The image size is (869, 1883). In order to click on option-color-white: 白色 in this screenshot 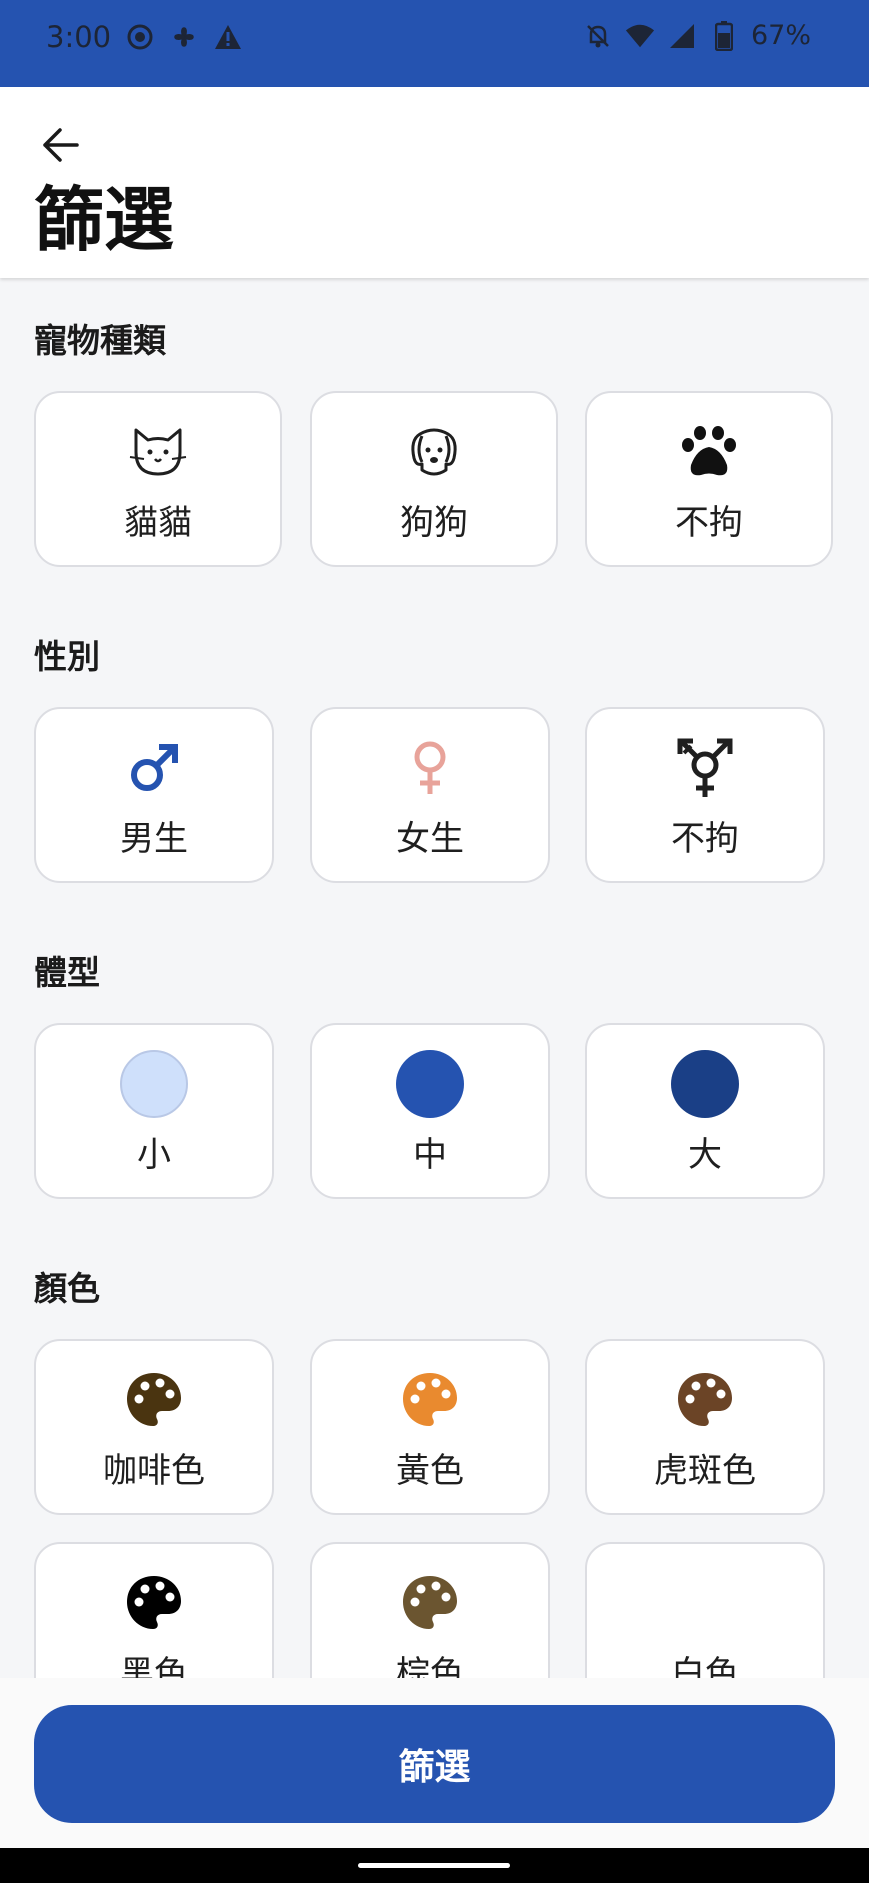, I will do `click(705, 1610)`.